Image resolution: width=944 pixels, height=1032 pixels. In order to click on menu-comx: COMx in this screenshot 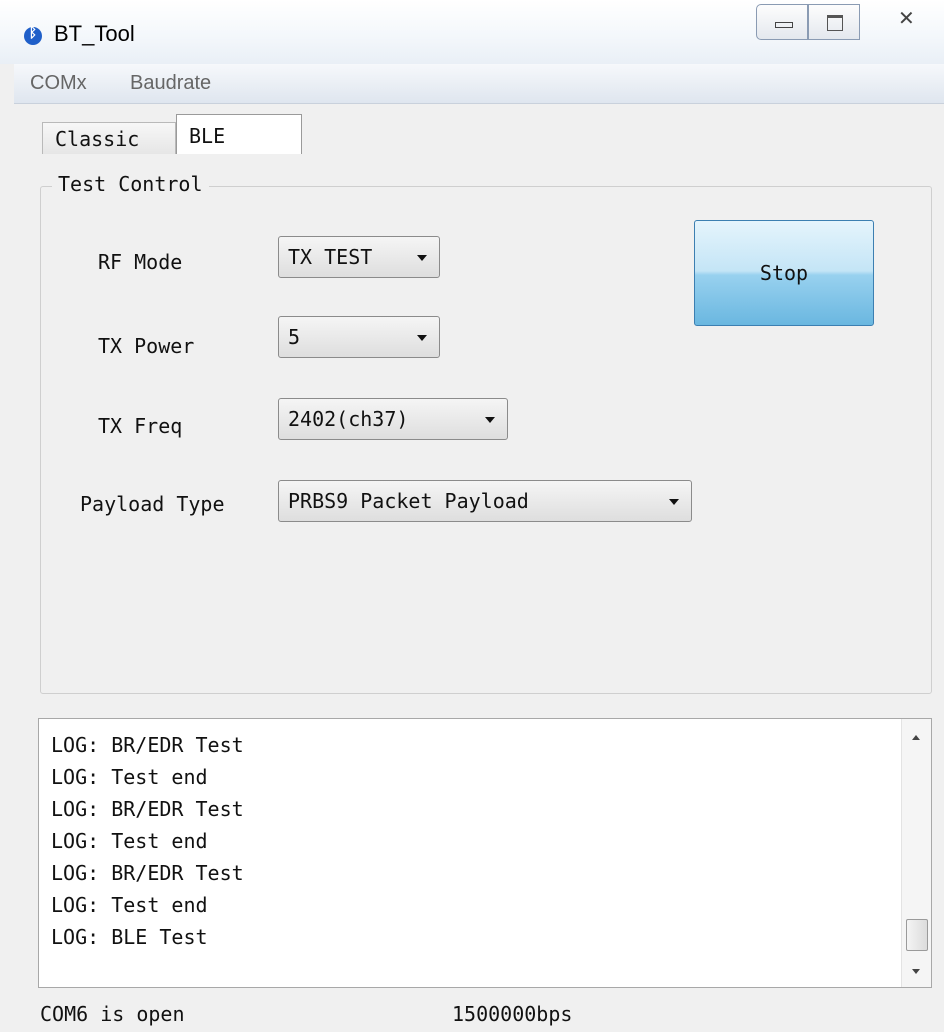, I will do `click(58, 83)`.